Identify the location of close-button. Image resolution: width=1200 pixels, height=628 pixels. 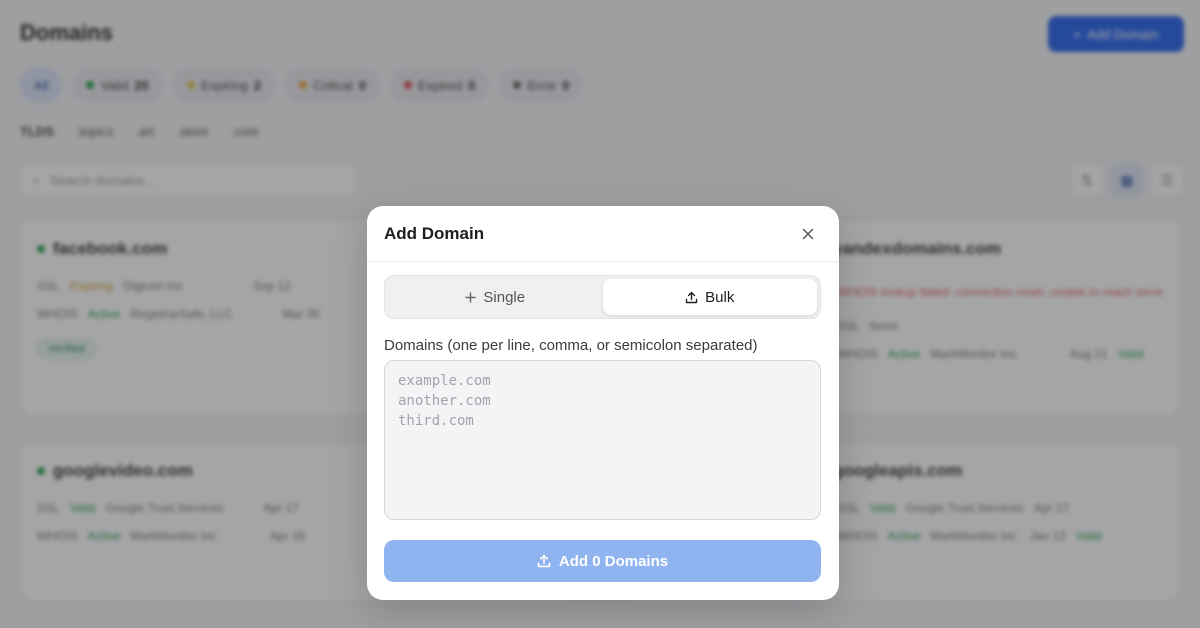
(808, 234).